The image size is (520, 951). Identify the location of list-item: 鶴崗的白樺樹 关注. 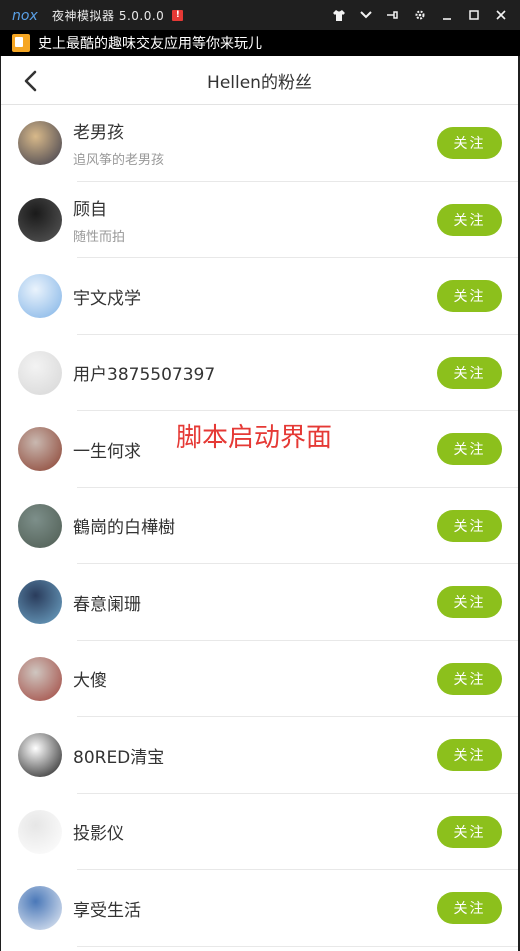
(259, 526).